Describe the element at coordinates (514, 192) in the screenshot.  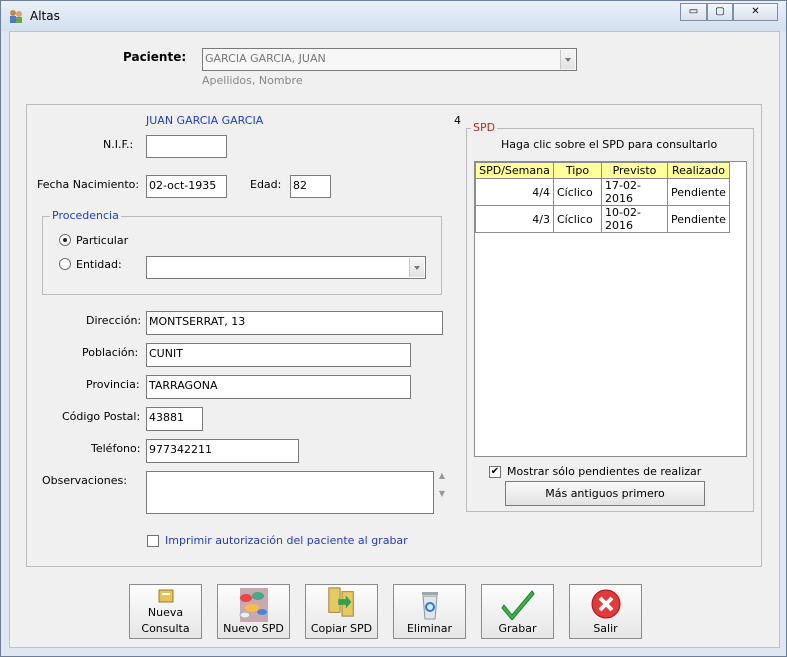
I see `spd-cell: 4/4` at that location.